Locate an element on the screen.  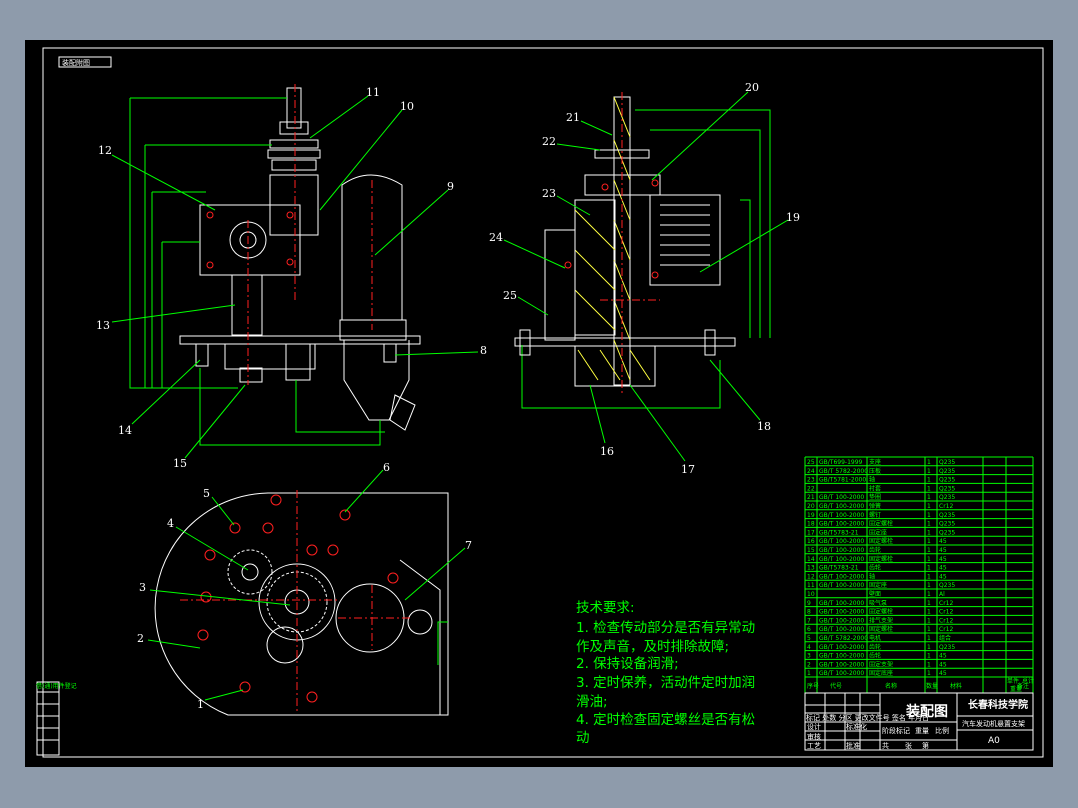
balloon-21: 21 is located at coordinates (573, 117).